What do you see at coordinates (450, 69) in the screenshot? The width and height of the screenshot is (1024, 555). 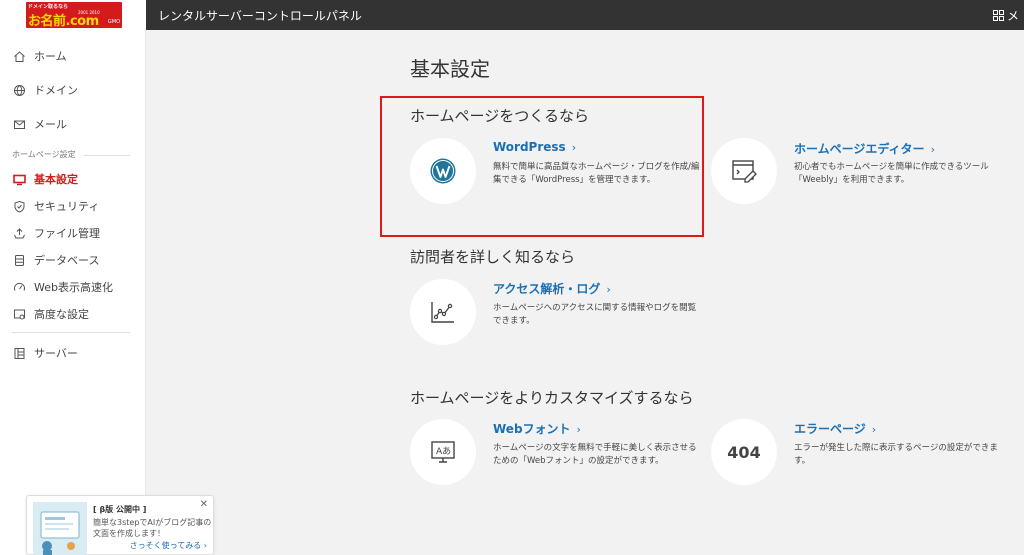 I see `page-title: 基本設定` at bounding box center [450, 69].